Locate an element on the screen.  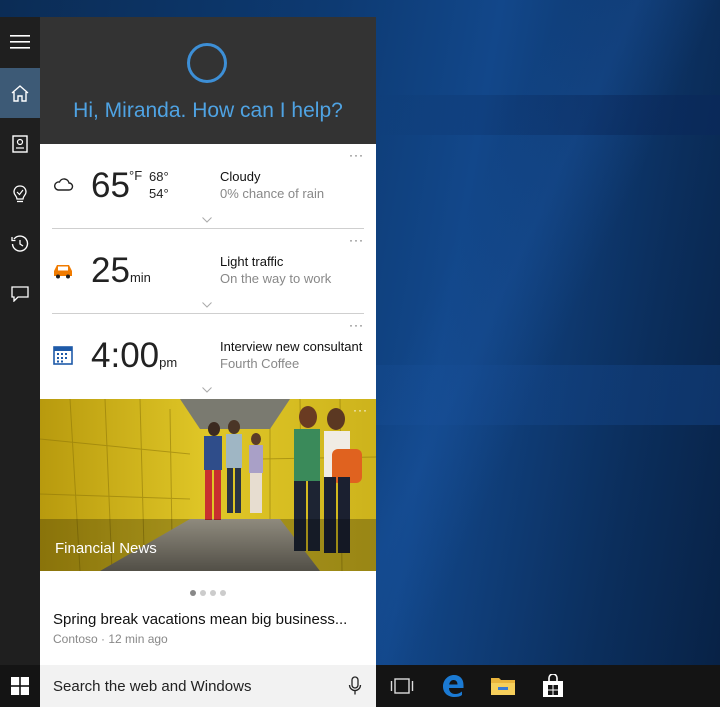
notebook-button is located at coordinates (20, 144).